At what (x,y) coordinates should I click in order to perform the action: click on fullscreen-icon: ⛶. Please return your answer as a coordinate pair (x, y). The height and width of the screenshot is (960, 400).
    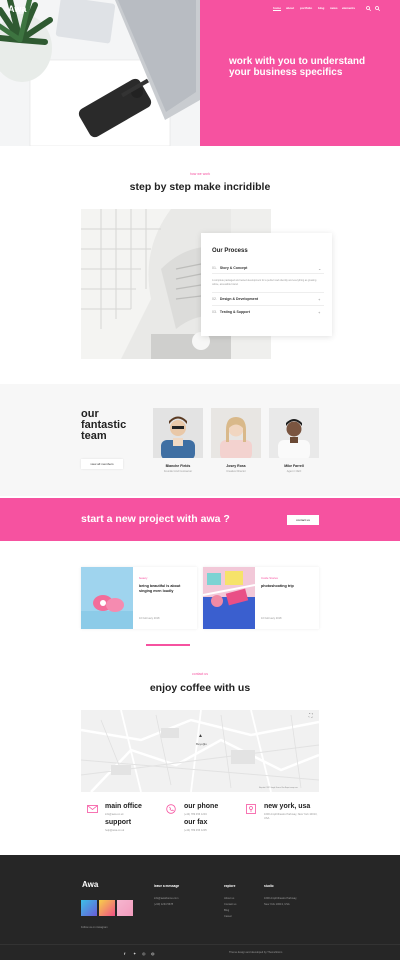
    Looking at the image, I should click on (311, 716).